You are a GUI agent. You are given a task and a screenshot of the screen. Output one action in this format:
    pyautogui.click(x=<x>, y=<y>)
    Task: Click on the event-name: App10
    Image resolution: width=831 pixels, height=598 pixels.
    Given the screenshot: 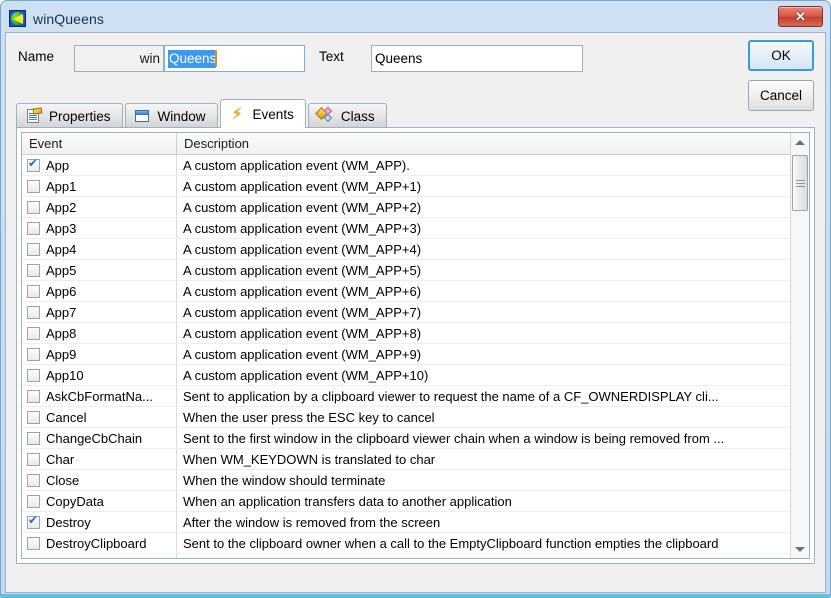 What is the action you would take?
    pyautogui.click(x=65, y=375)
    